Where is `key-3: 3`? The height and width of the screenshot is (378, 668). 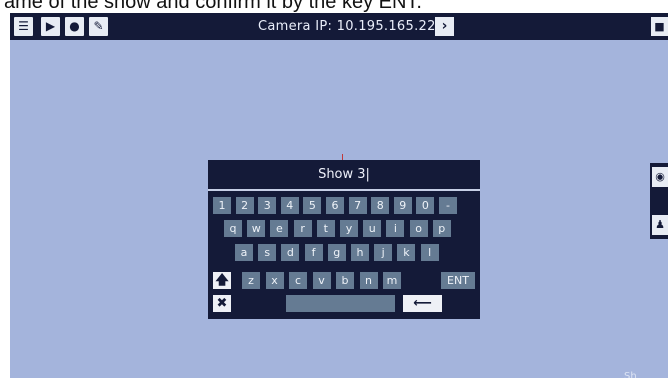 key-3: 3 is located at coordinates (267, 205).